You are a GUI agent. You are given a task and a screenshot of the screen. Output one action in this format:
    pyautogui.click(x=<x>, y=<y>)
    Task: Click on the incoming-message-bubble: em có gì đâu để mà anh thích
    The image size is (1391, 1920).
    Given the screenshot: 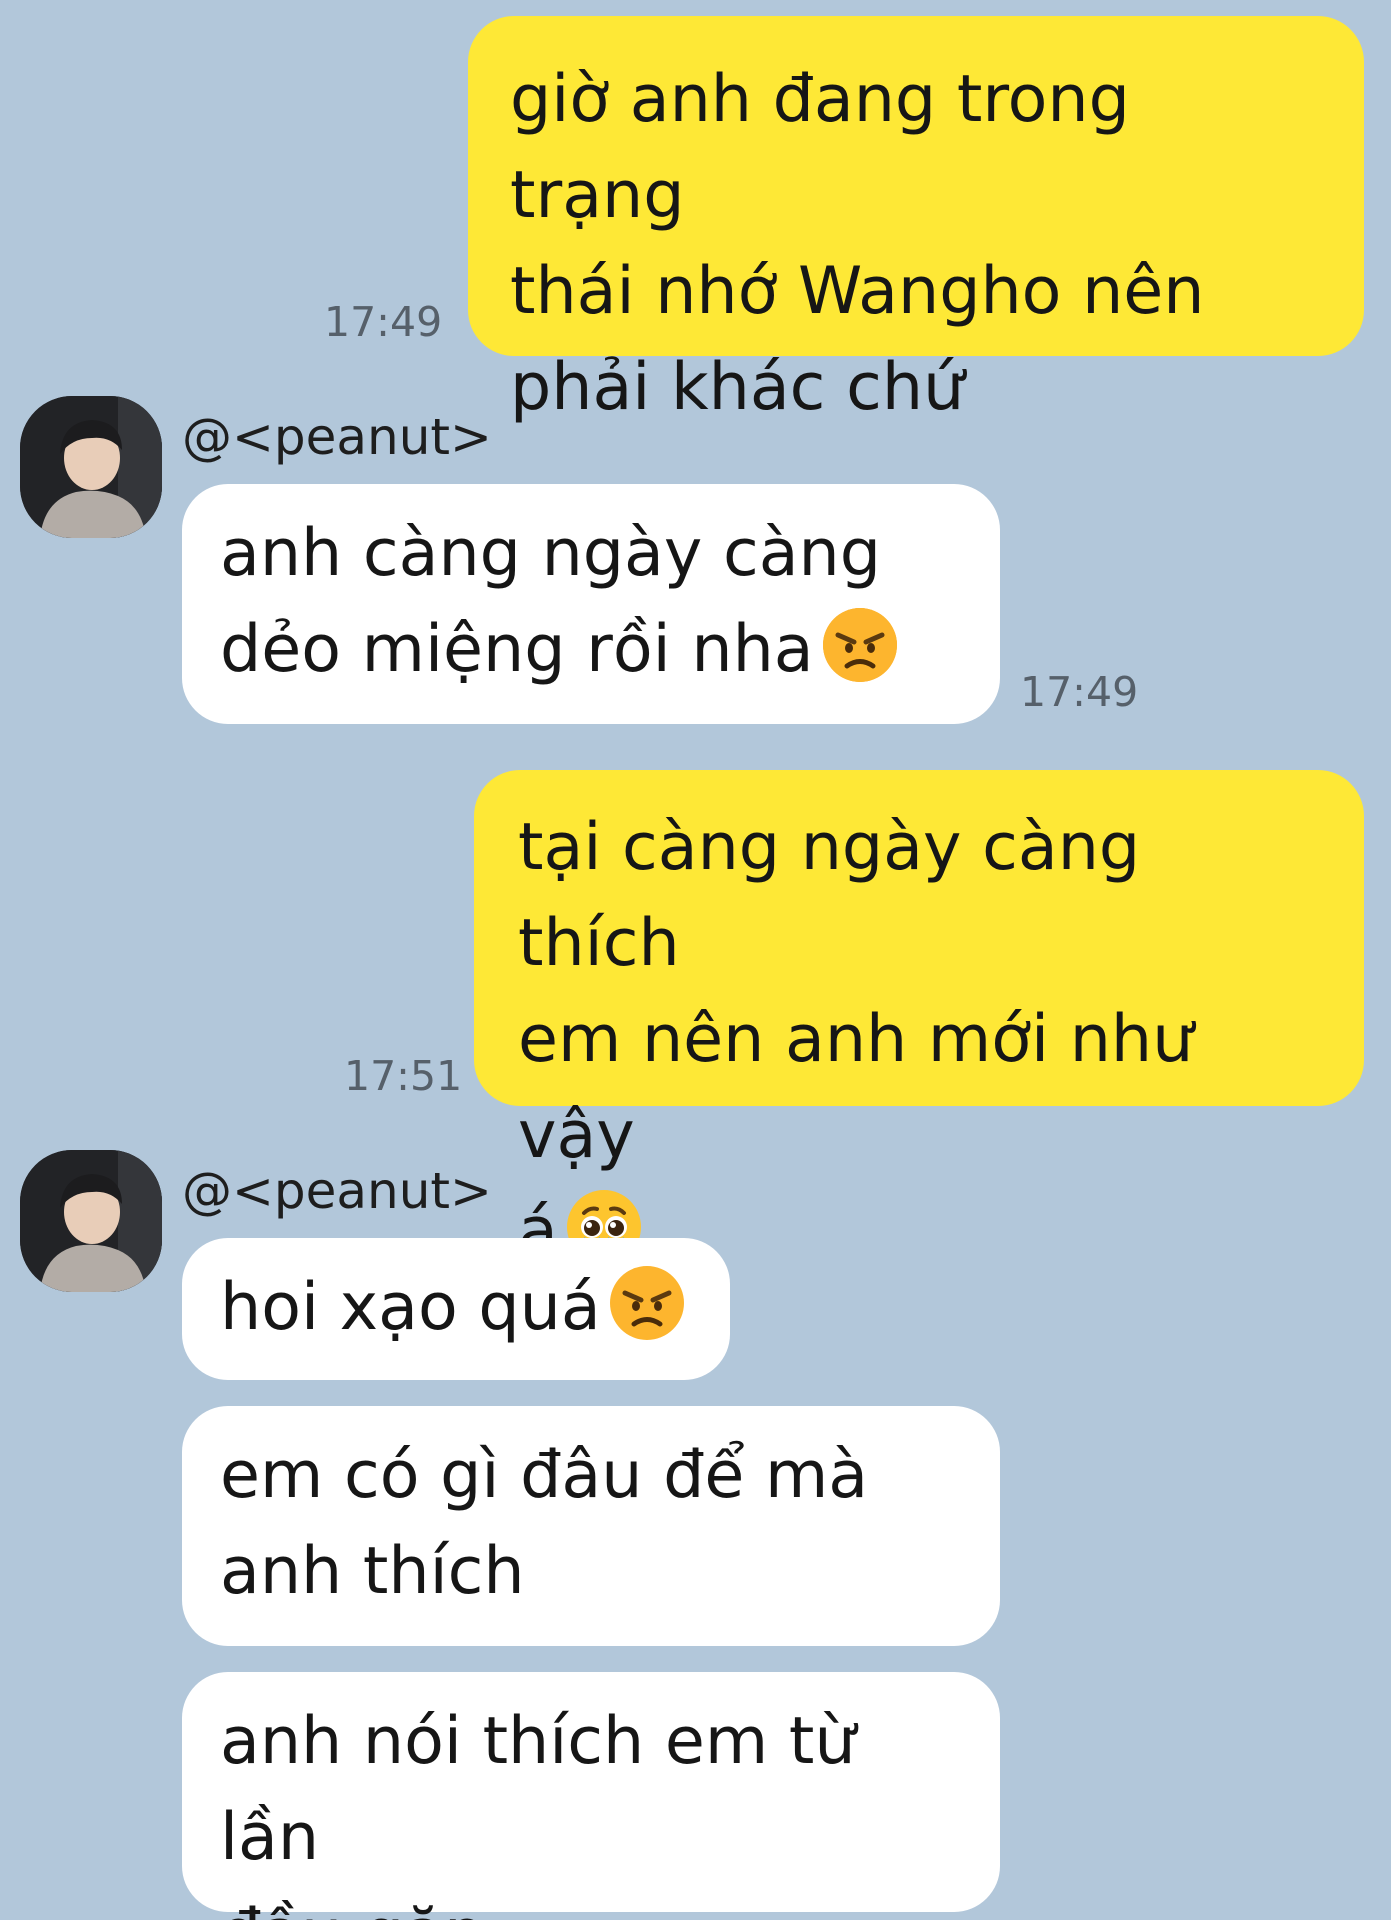 What is the action you would take?
    pyautogui.click(x=591, y=1526)
    